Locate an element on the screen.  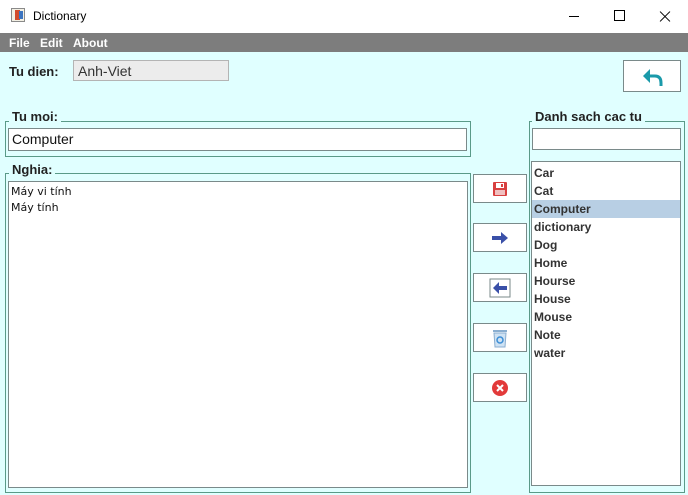
undo-arrow-icon is located at coordinates (653, 77).